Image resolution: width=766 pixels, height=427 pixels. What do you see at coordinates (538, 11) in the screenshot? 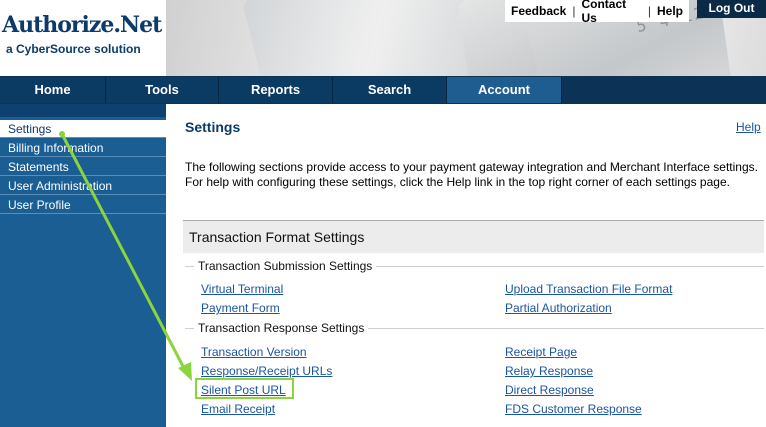
I see `feedback-link: Feedback` at bounding box center [538, 11].